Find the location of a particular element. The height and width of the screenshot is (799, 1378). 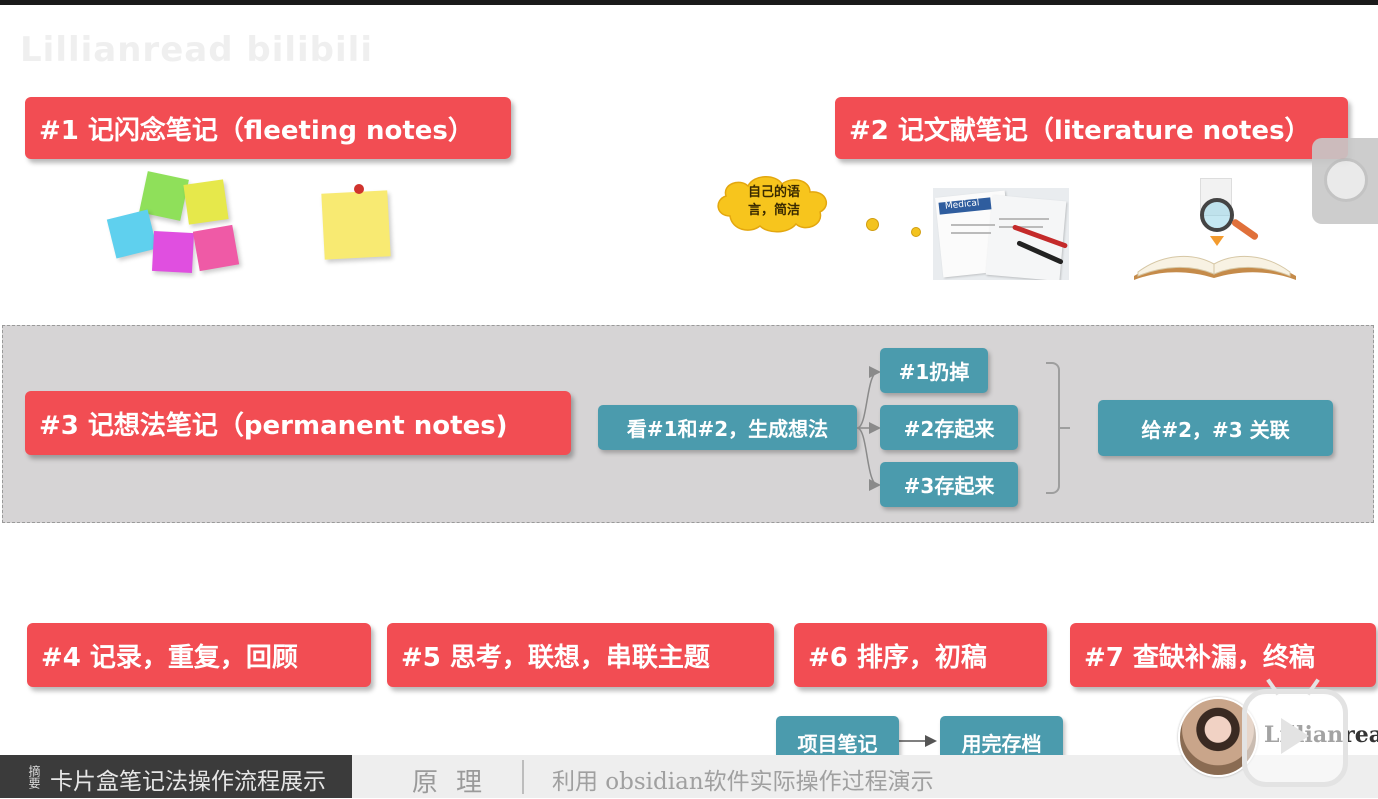

step4-review: #4 记录，重复，回顾 is located at coordinates (199, 655).